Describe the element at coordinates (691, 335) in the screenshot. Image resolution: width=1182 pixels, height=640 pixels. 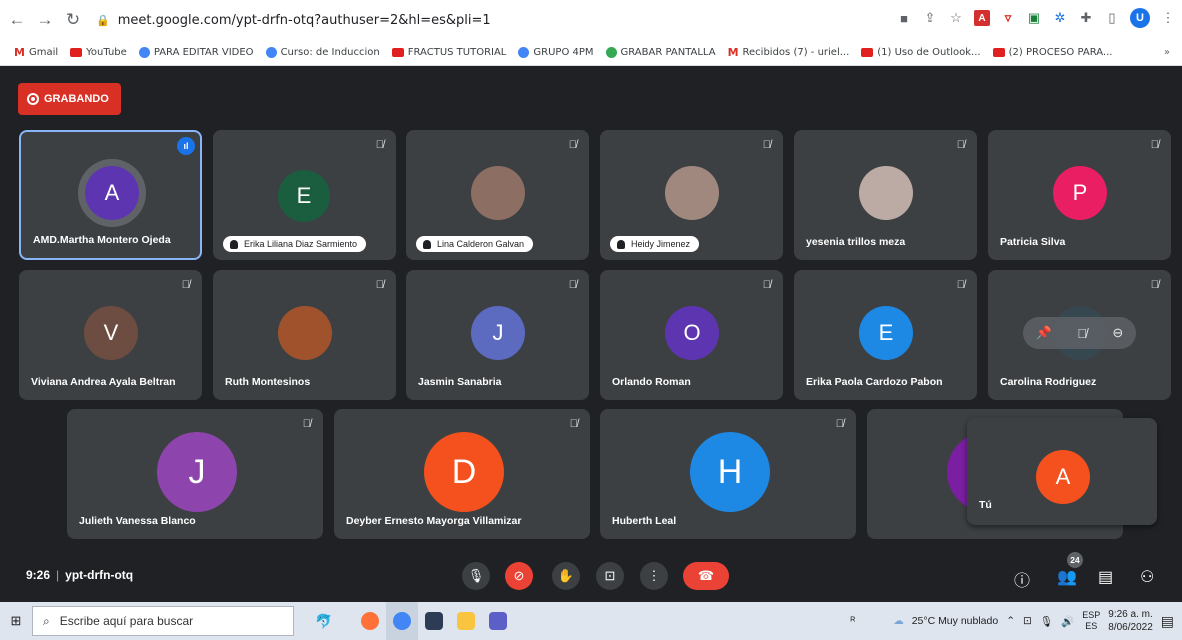
I see `participant-tile: O 🎙̸ Orlando Roman` at that location.